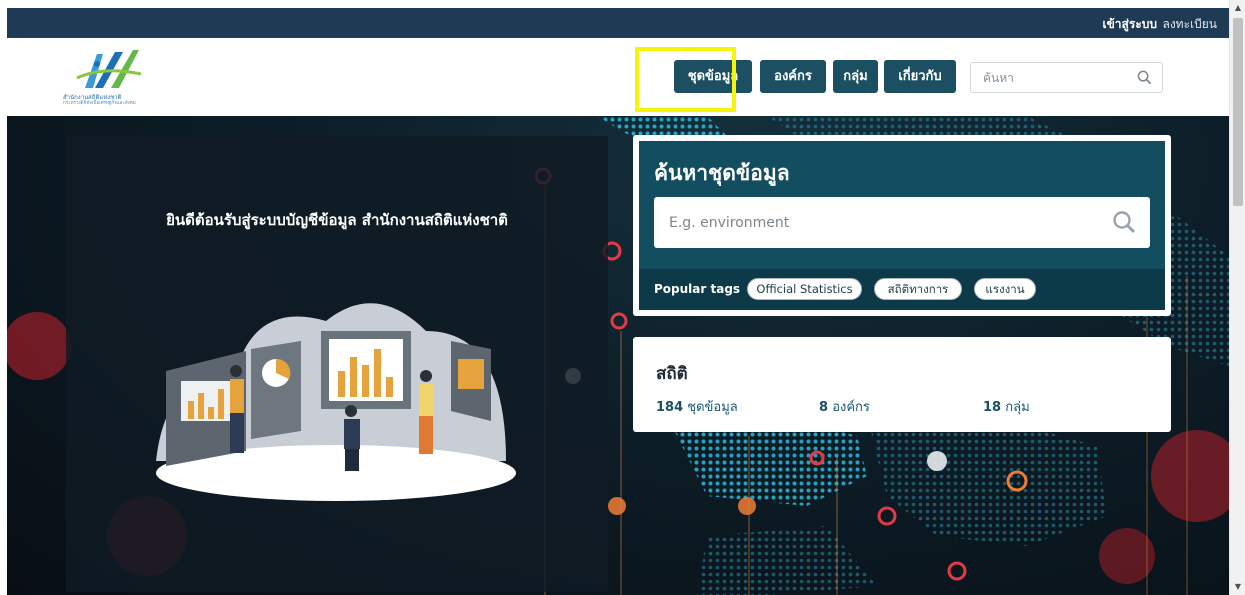 The height and width of the screenshot is (595, 1245). What do you see at coordinates (1237, 297) in the screenshot?
I see `vertical-scrollbar: ▲ ▼` at bounding box center [1237, 297].